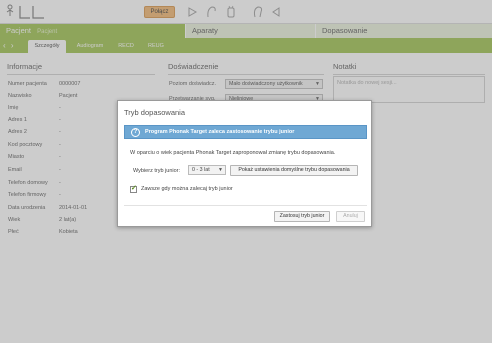  I want to click on always-recommend-label: Zawsze gdy można zalecaj tryb junior, so click(187, 189).